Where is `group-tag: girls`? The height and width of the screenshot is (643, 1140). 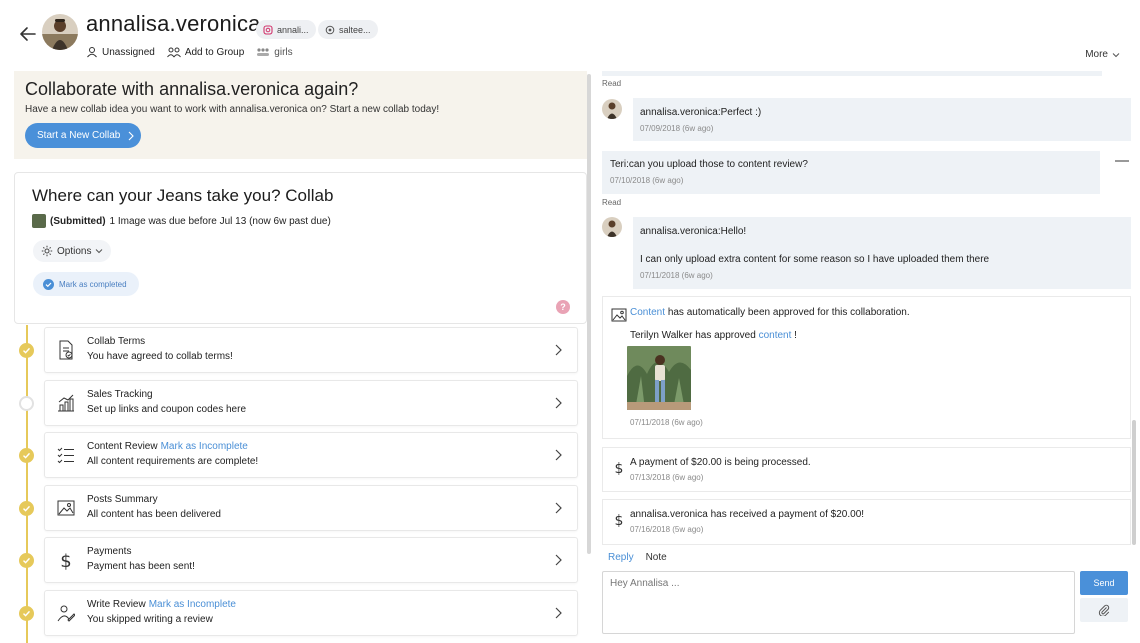
group-tag: girls is located at coordinates (274, 52).